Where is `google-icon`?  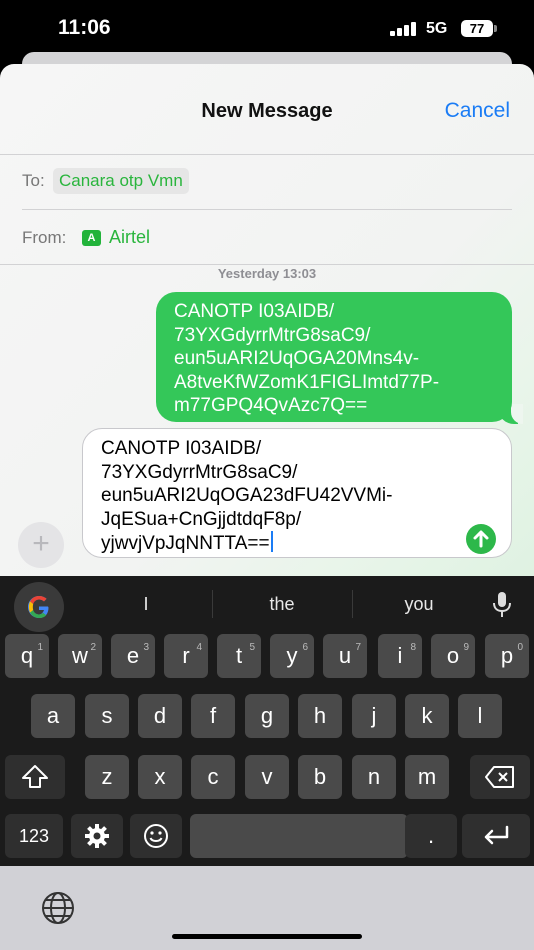 google-icon is located at coordinates (38, 607).